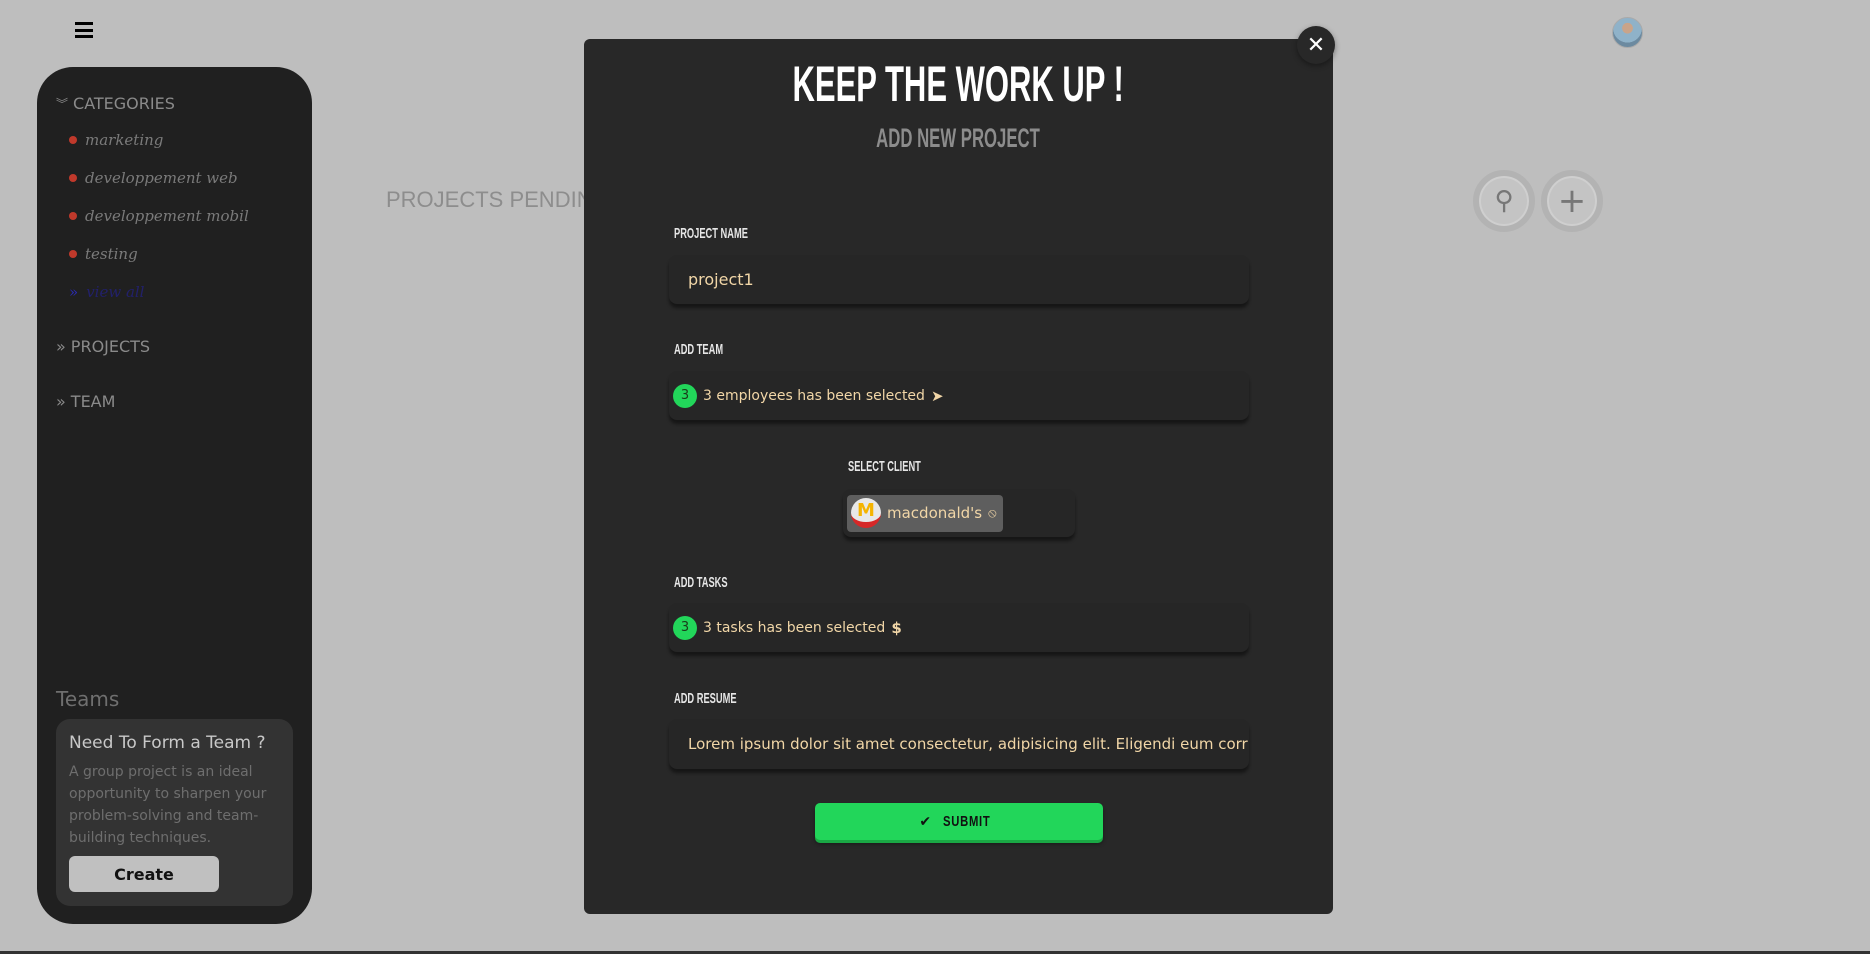 The width and height of the screenshot is (1870, 954). I want to click on page-heading: PROJECTS PENDIN, so click(489, 199).